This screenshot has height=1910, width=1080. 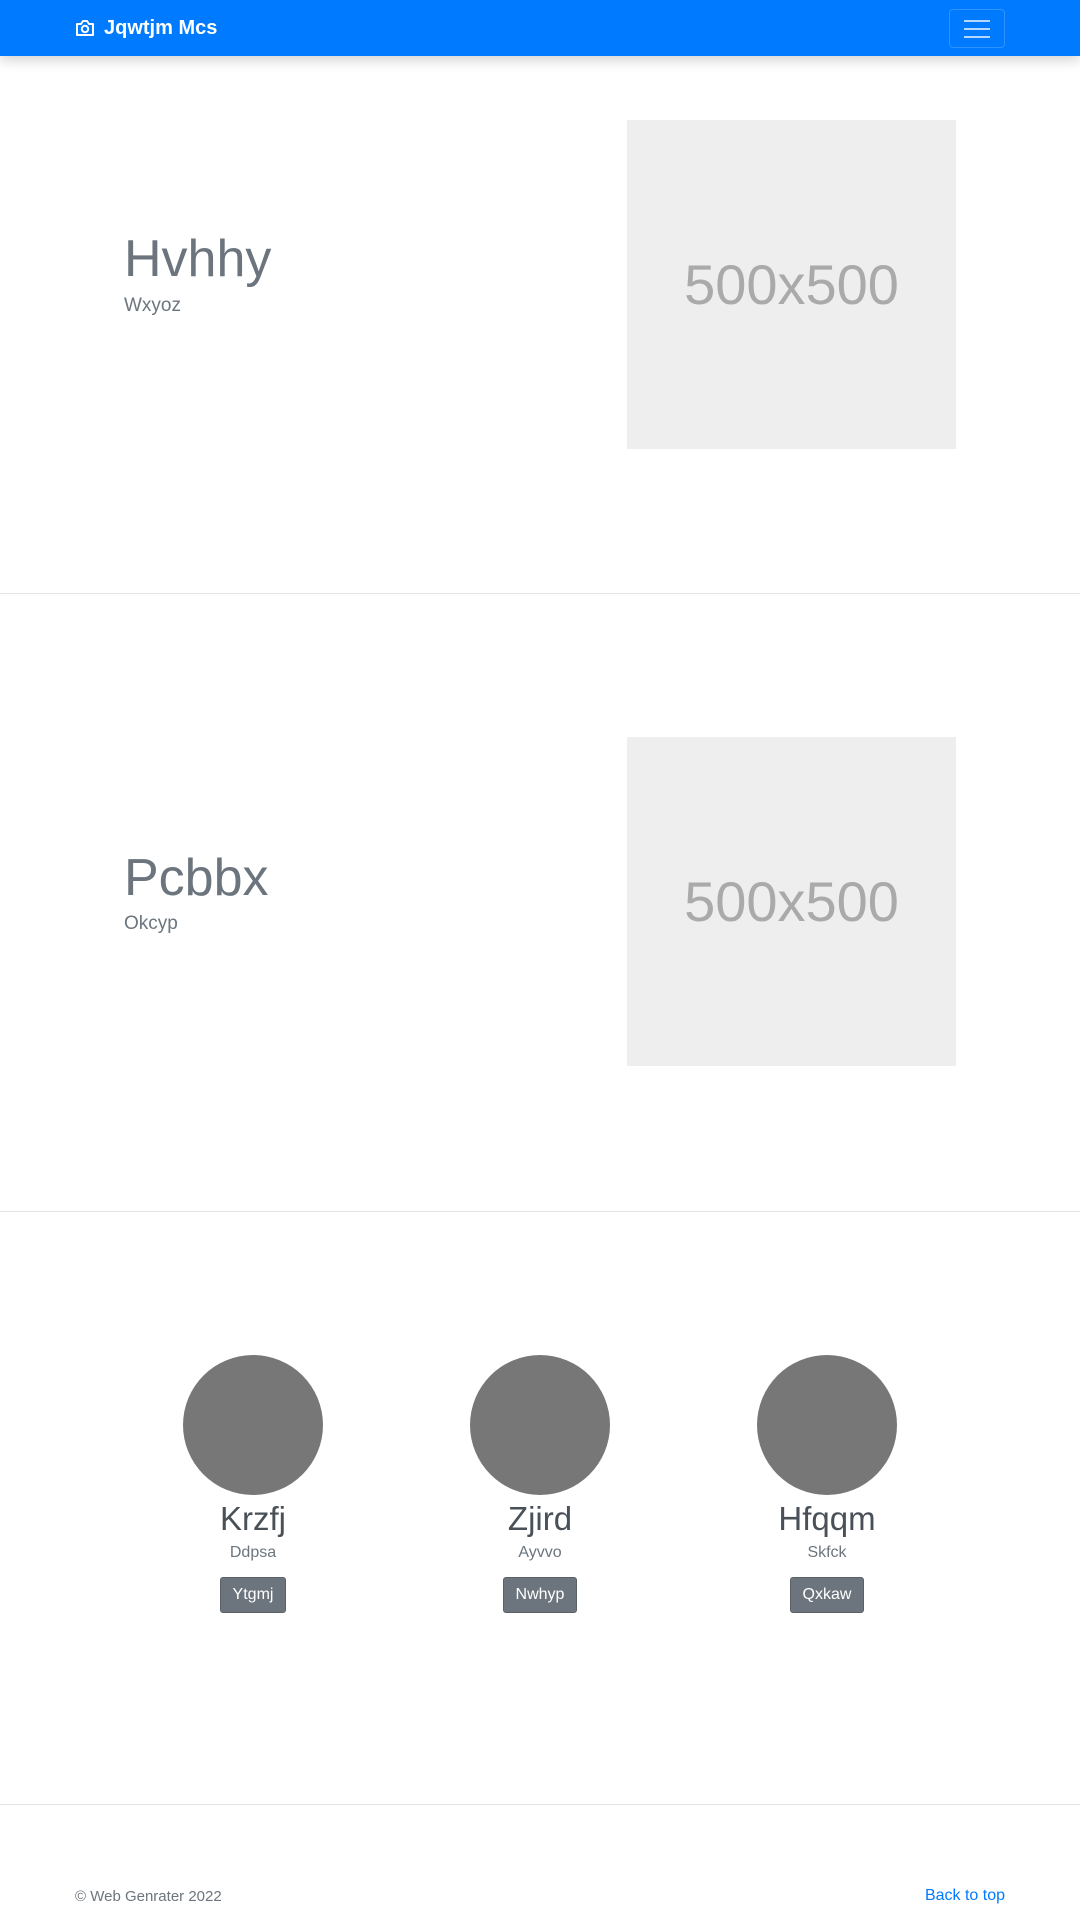 What do you see at coordinates (151, 923) in the screenshot?
I see `feature-subheading: Okcyp` at bounding box center [151, 923].